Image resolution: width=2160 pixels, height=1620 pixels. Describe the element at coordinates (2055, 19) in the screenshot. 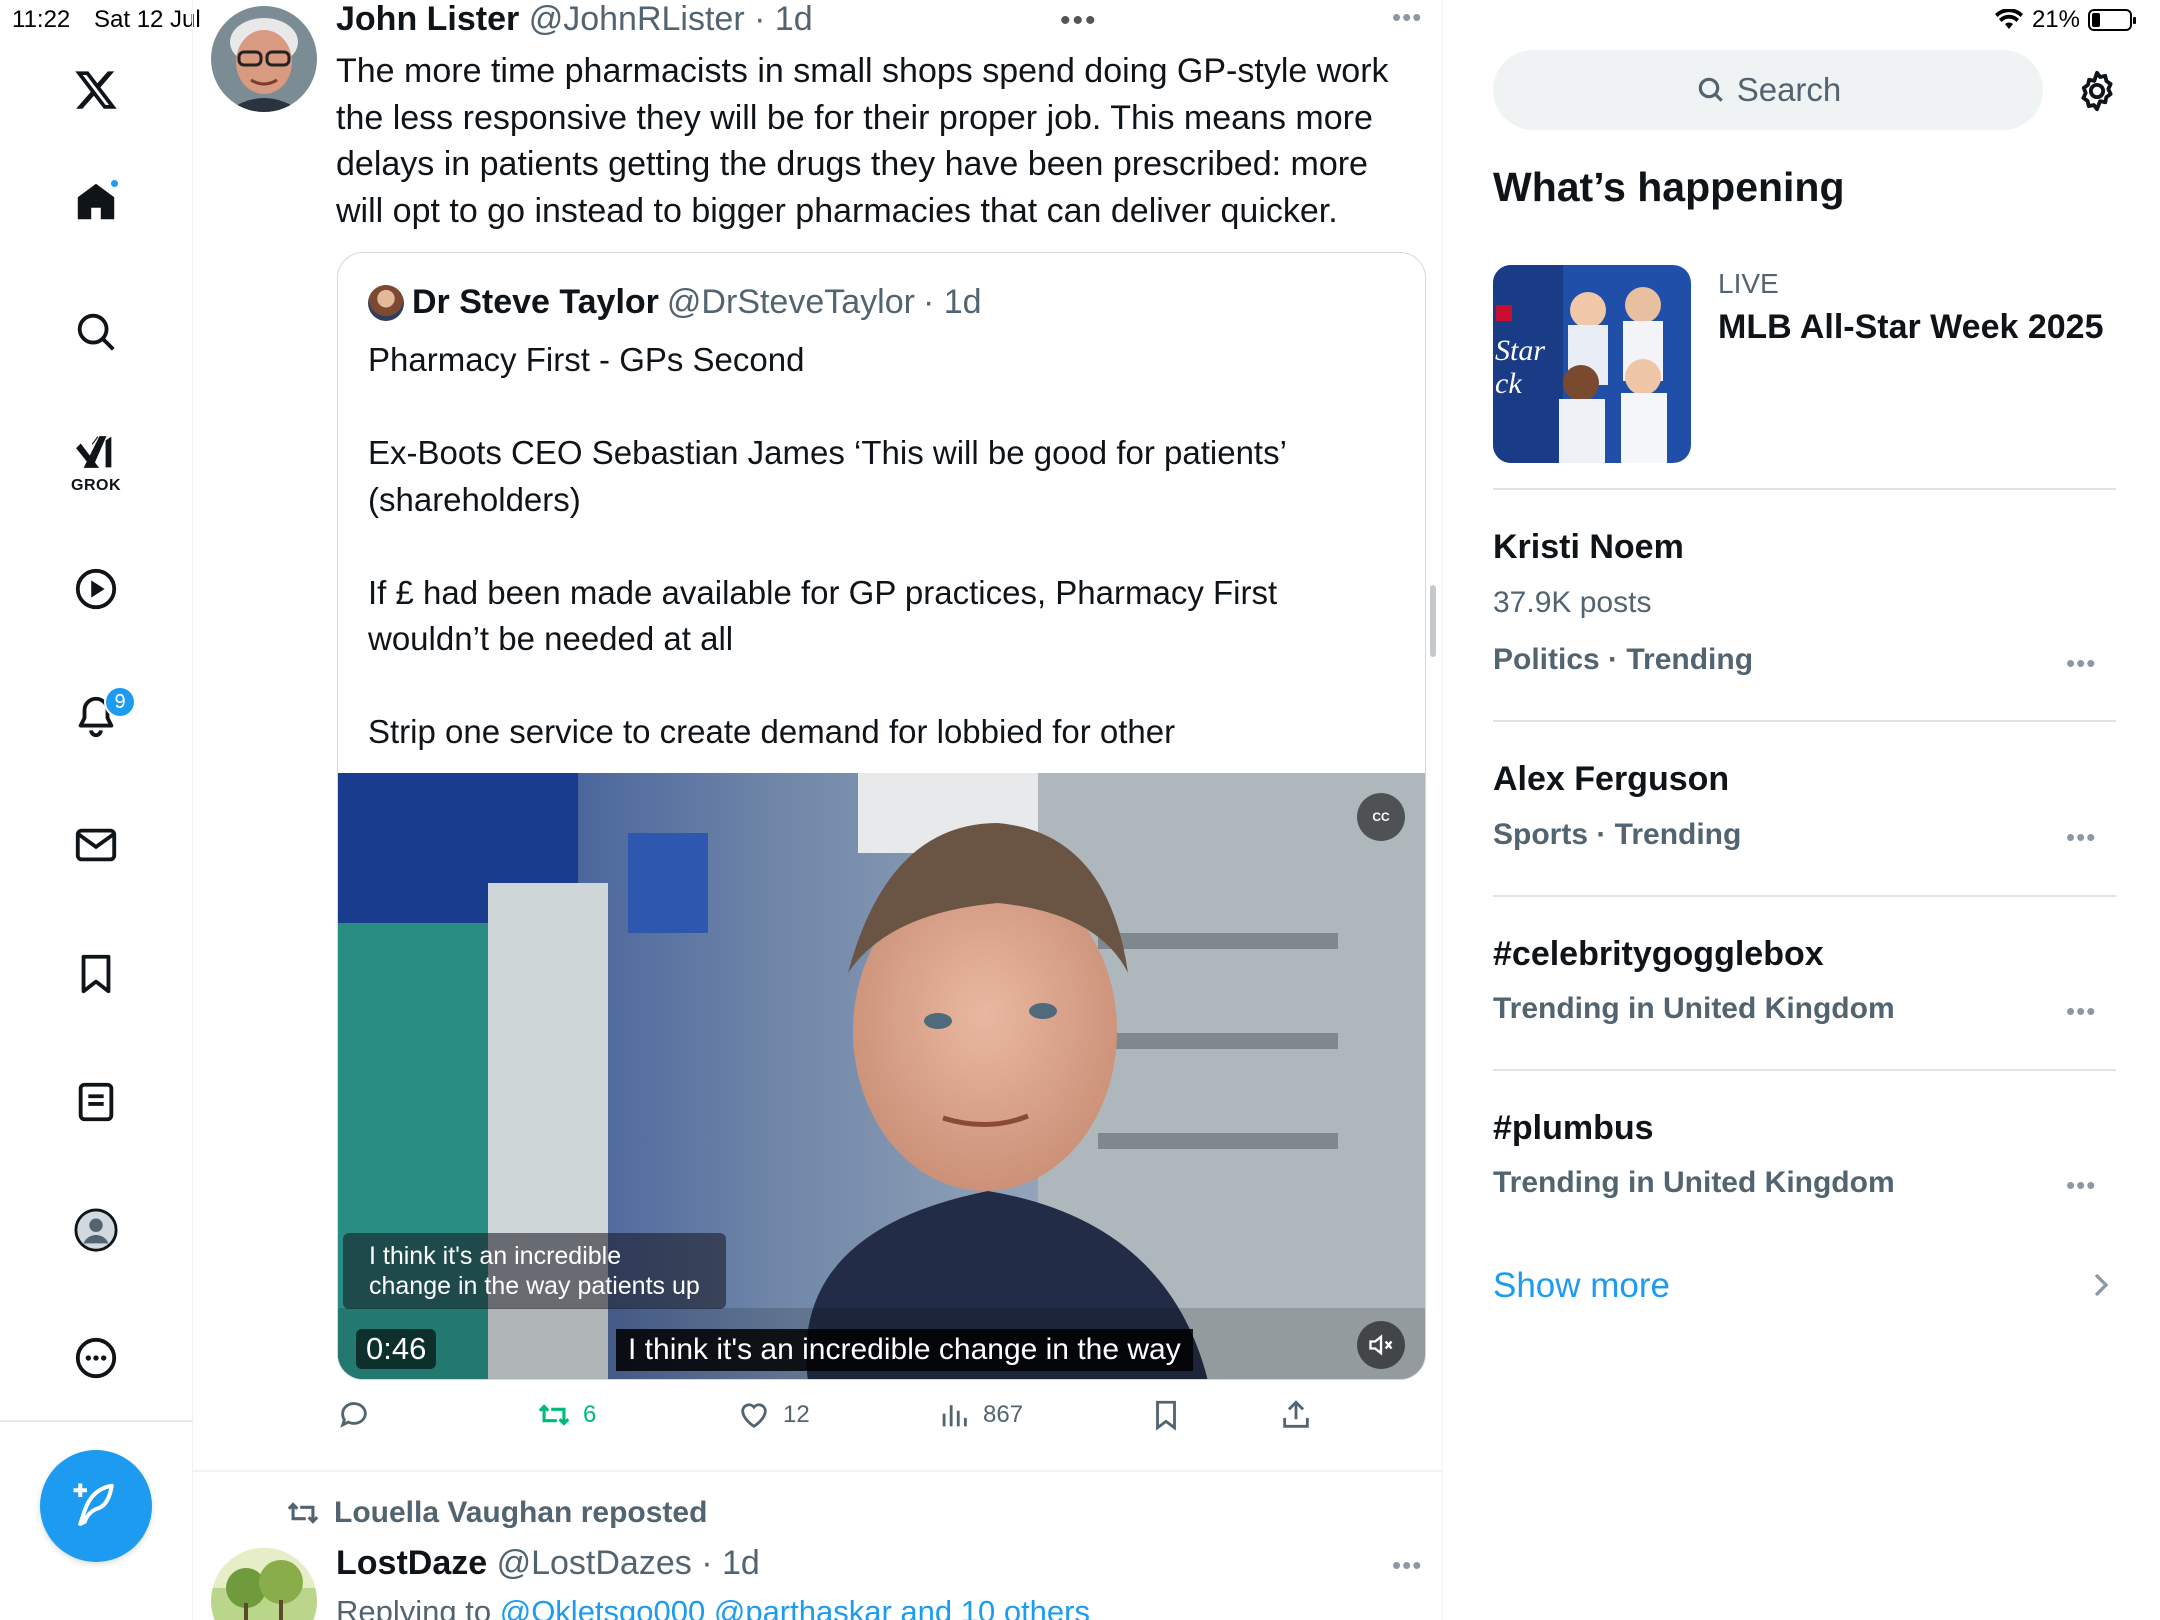

I see `battery-percent: 21%` at that location.